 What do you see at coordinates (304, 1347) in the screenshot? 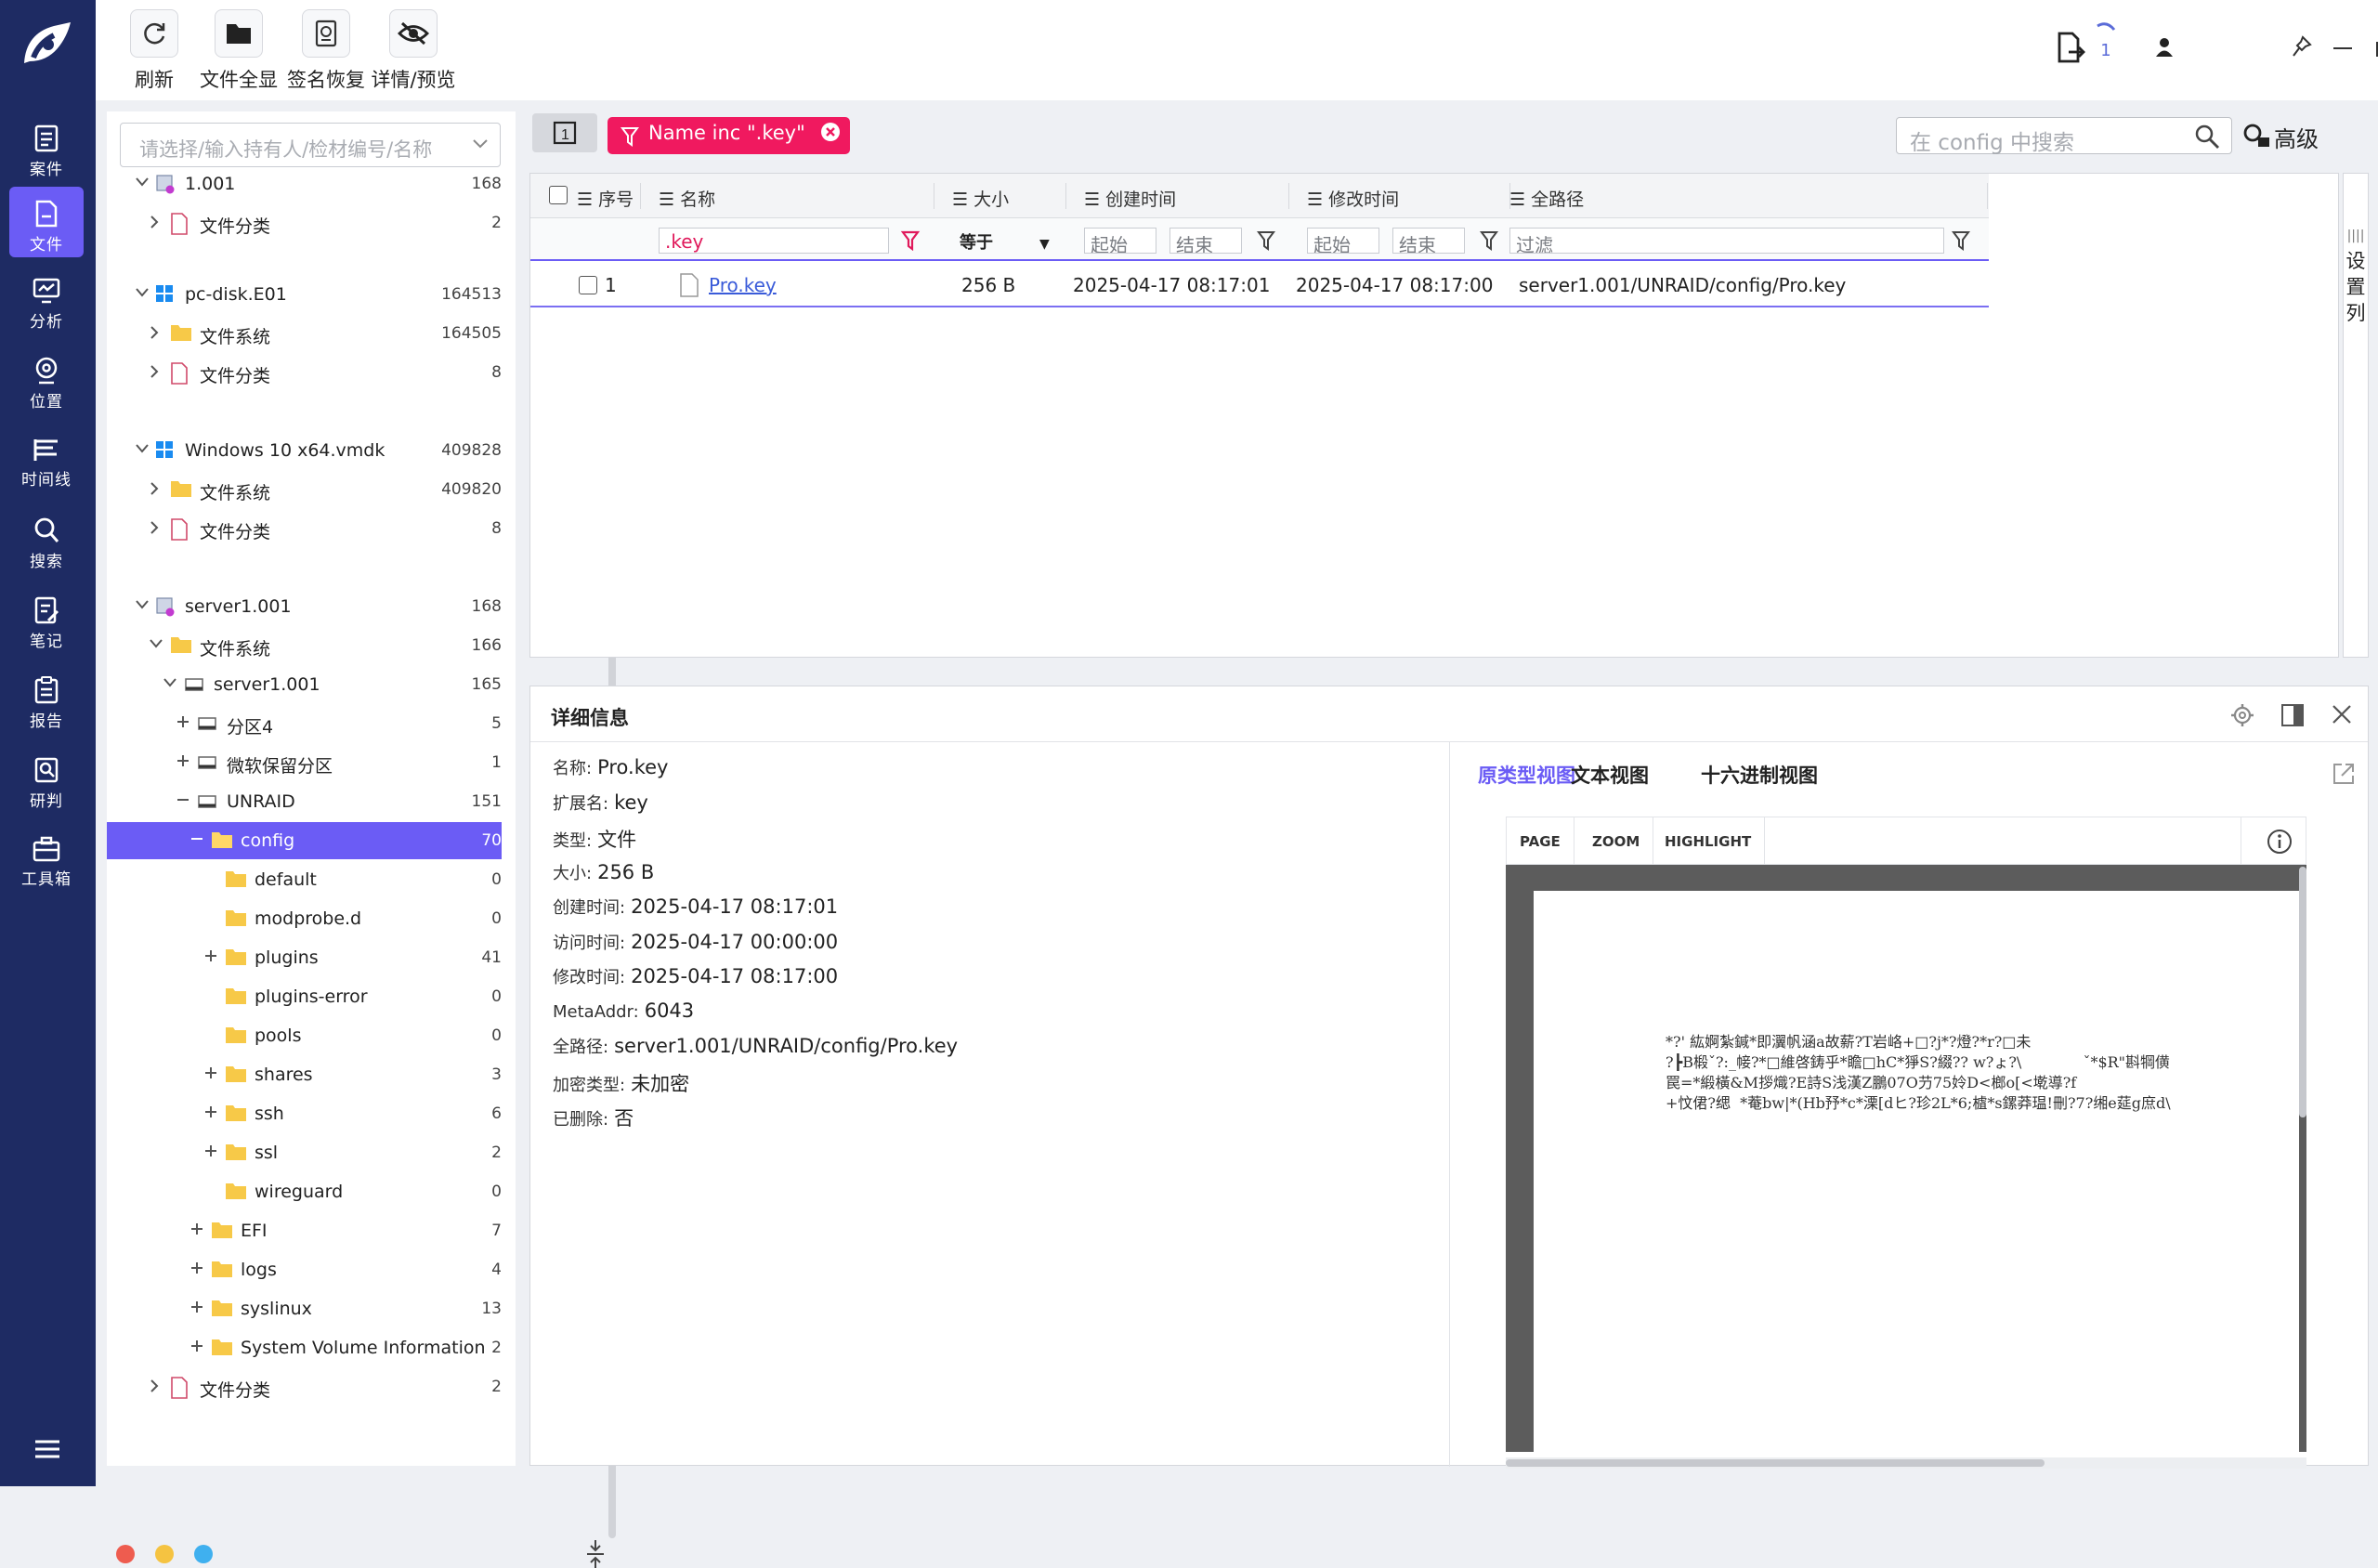
I see `tree-node: System Volume Information 2` at bounding box center [304, 1347].